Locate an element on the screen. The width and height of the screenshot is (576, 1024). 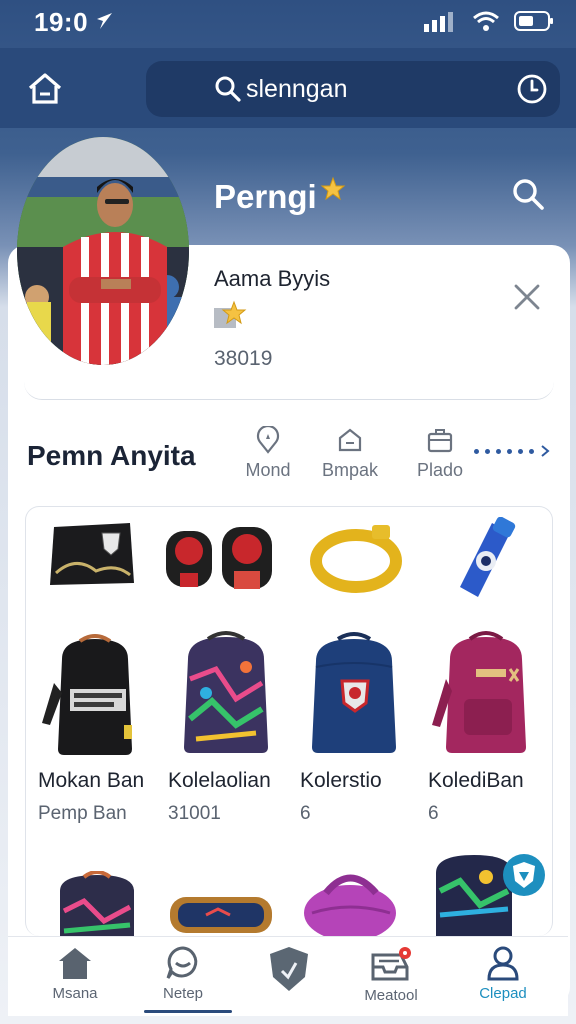
star-icon is located at coordinates (333, 188).